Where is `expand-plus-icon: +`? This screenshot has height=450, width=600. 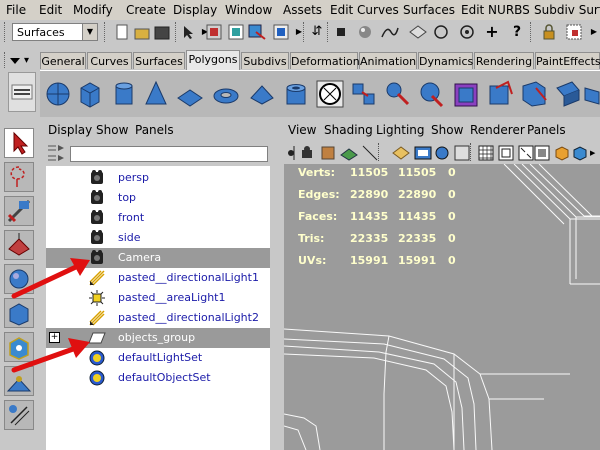
expand-plus-icon: + is located at coordinates (54, 337).